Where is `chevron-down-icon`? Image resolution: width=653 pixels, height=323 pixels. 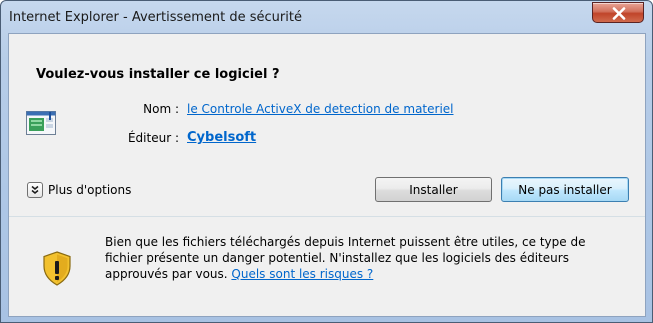
chevron-down-icon is located at coordinates (35, 190).